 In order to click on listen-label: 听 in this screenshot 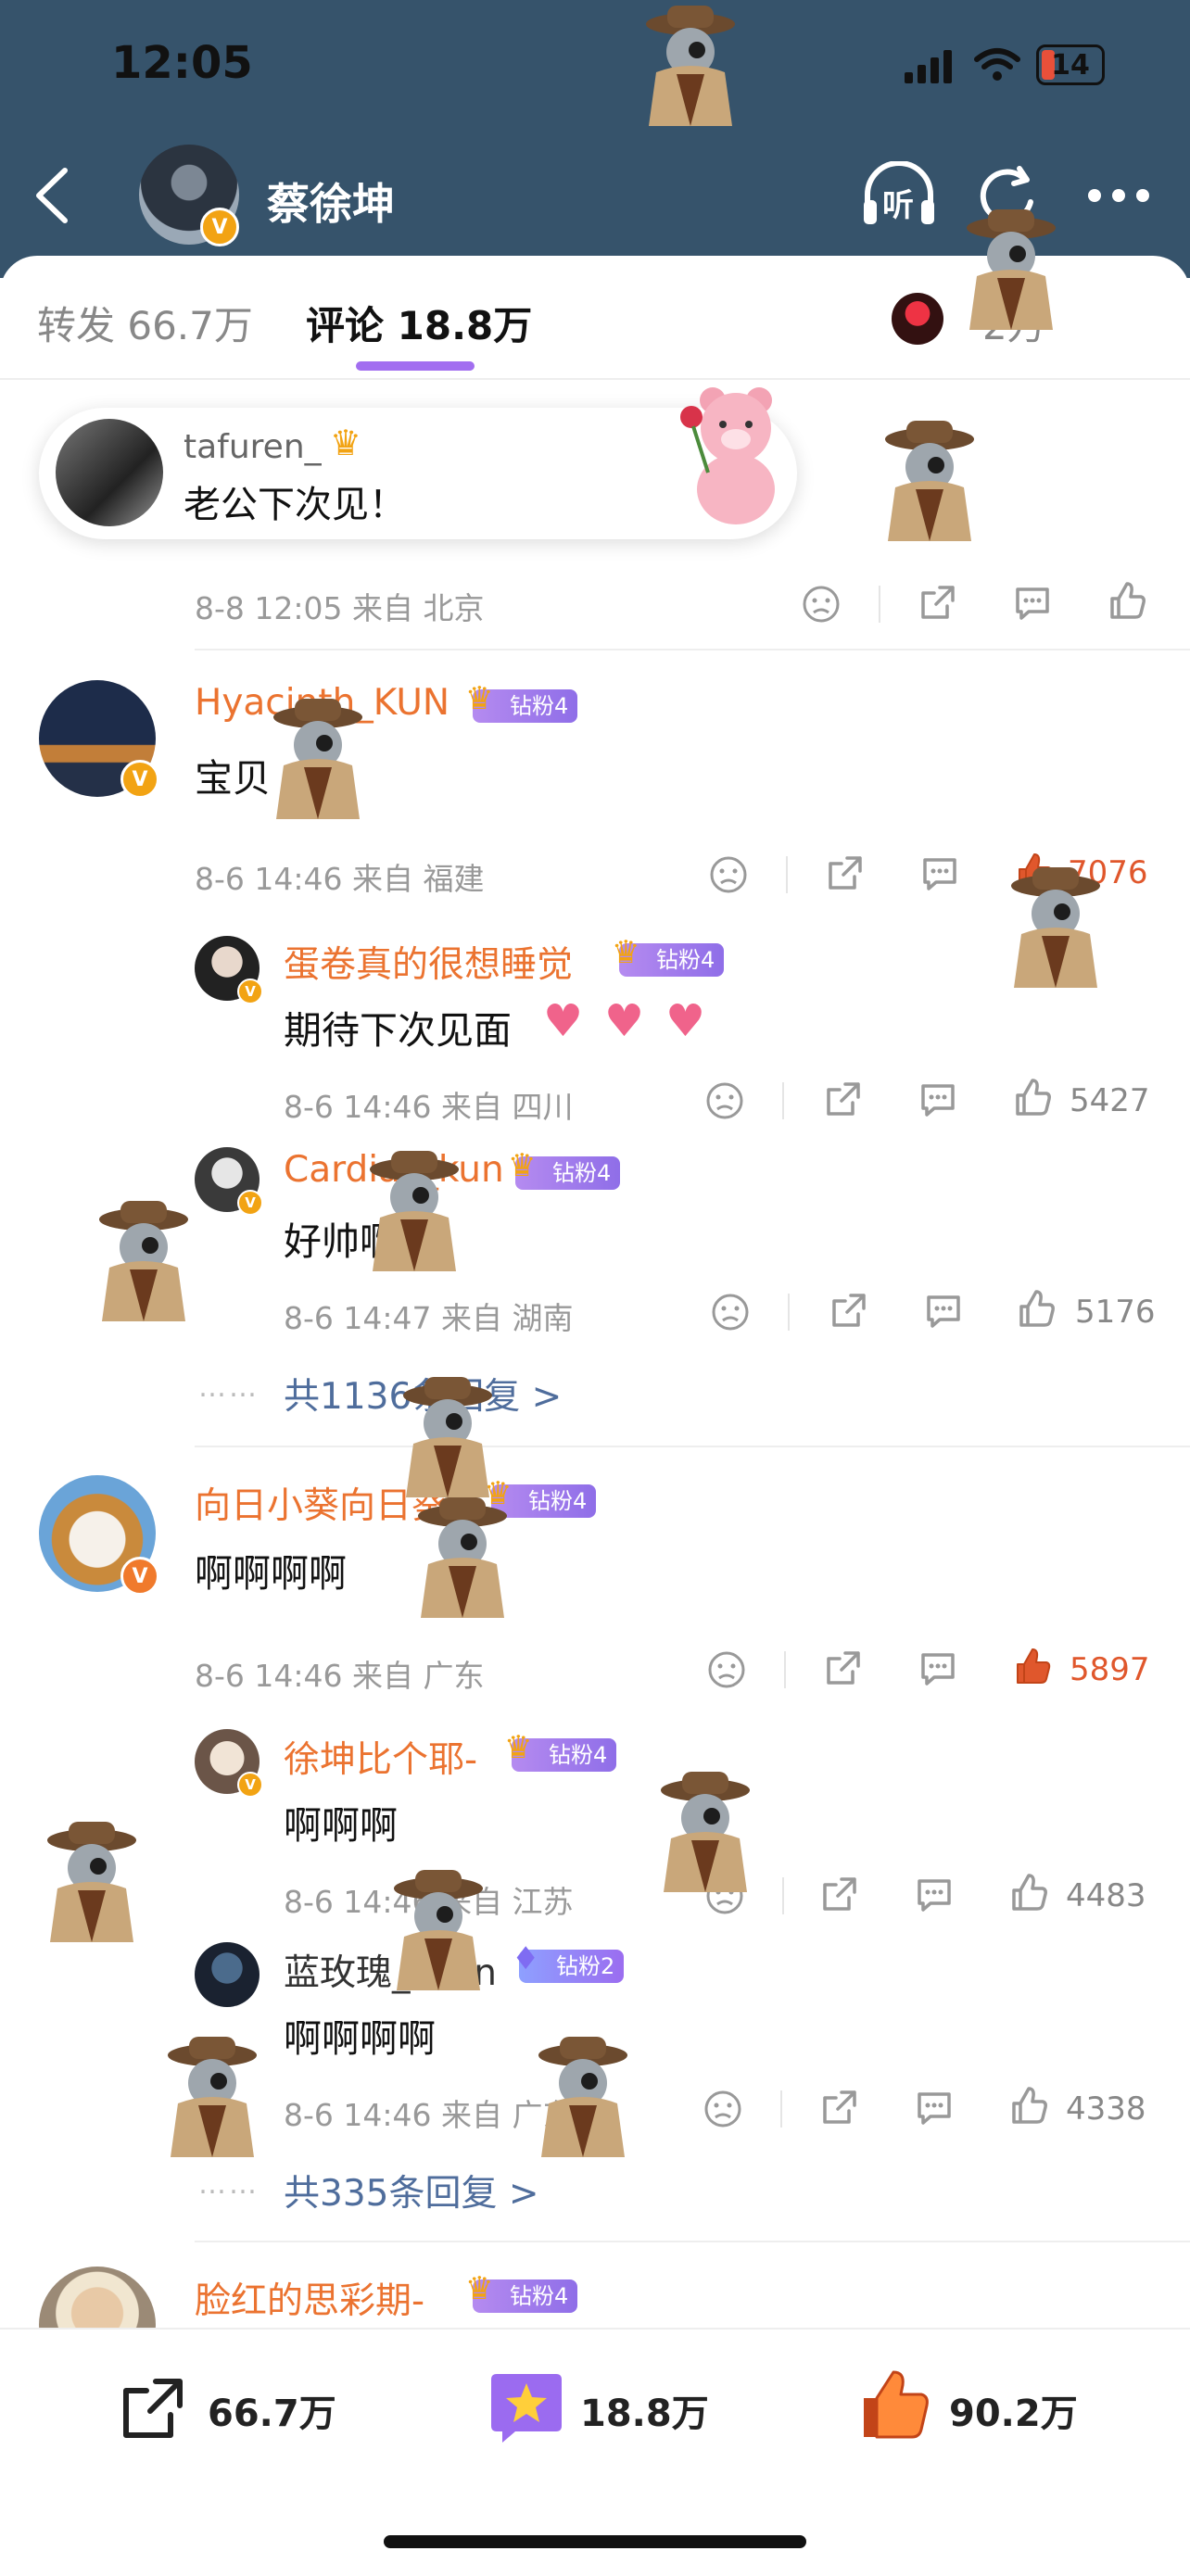, I will do `click(898, 205)`.